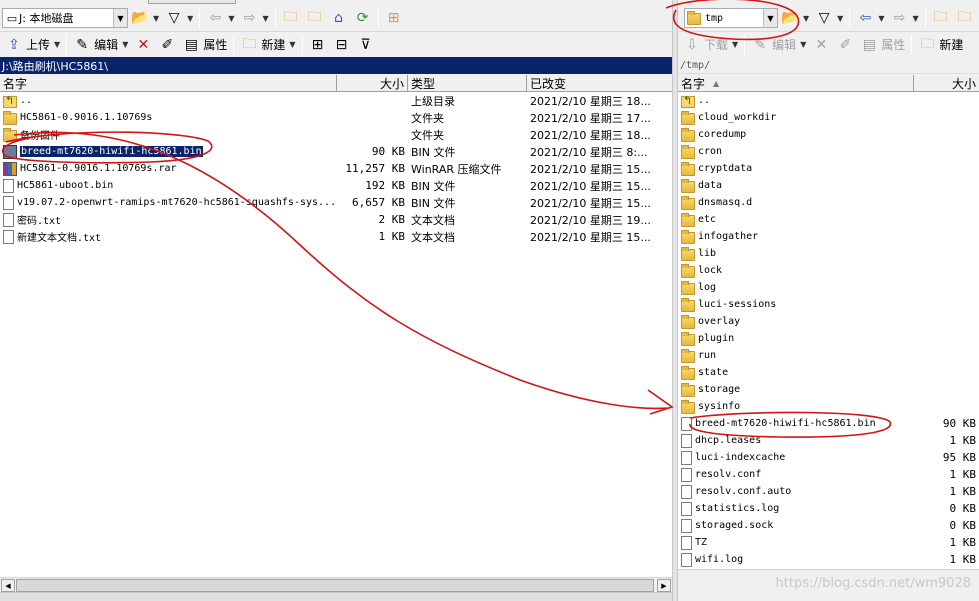 The width and height of the screenshot is (979, 601). I want to click on remote-path-bar: /tmp/, so click(828, 65).